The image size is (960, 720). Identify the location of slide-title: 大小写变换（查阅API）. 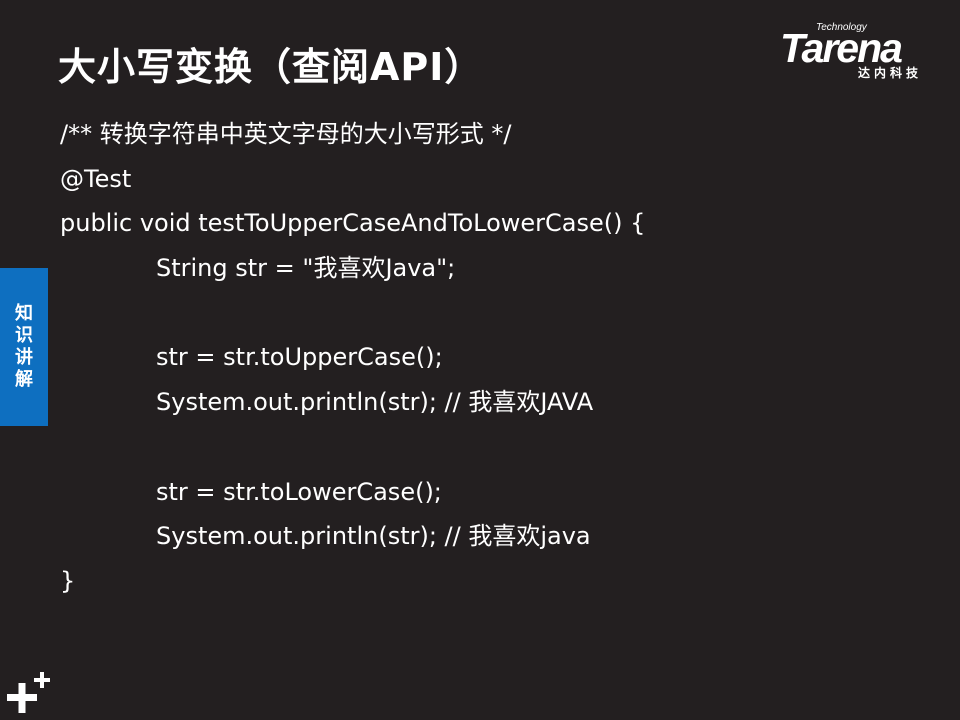
(271, 67).